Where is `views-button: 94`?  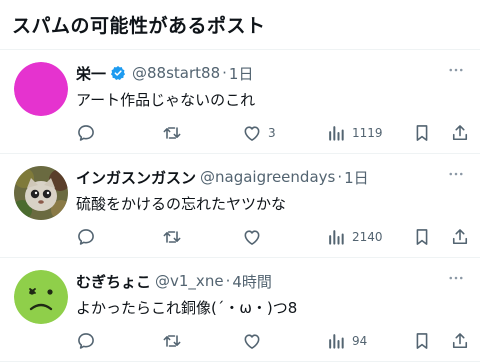 views-button: 94 is located at coordinates (346, 341).